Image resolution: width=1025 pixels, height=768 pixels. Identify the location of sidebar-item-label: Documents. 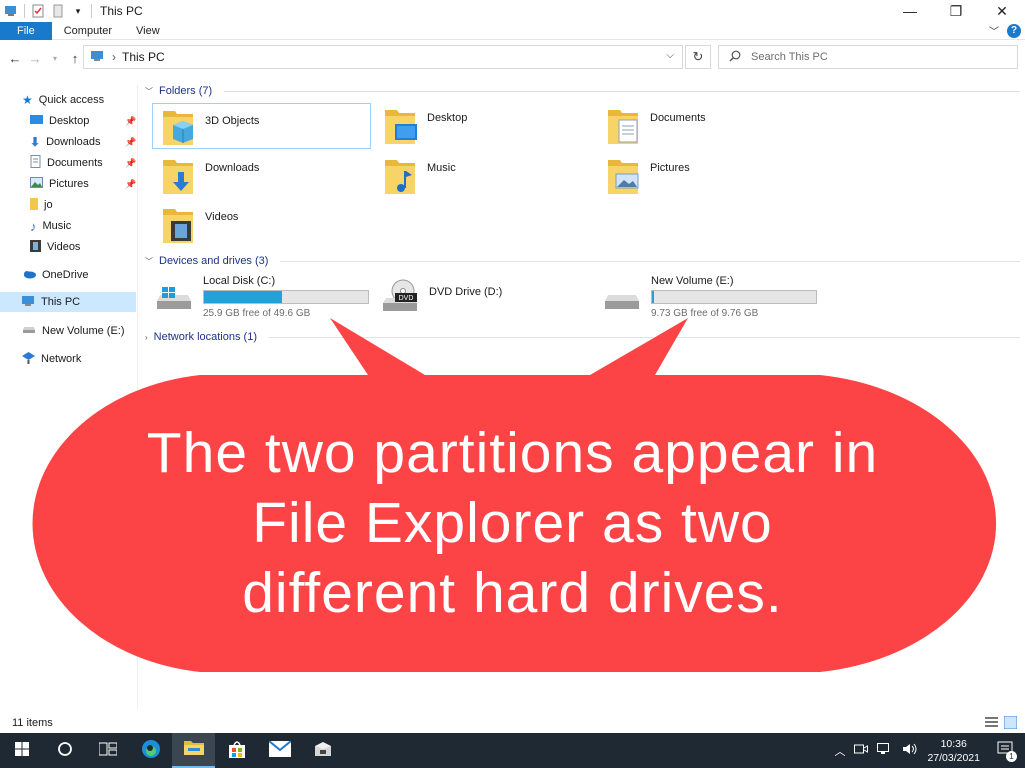
(75, 163).